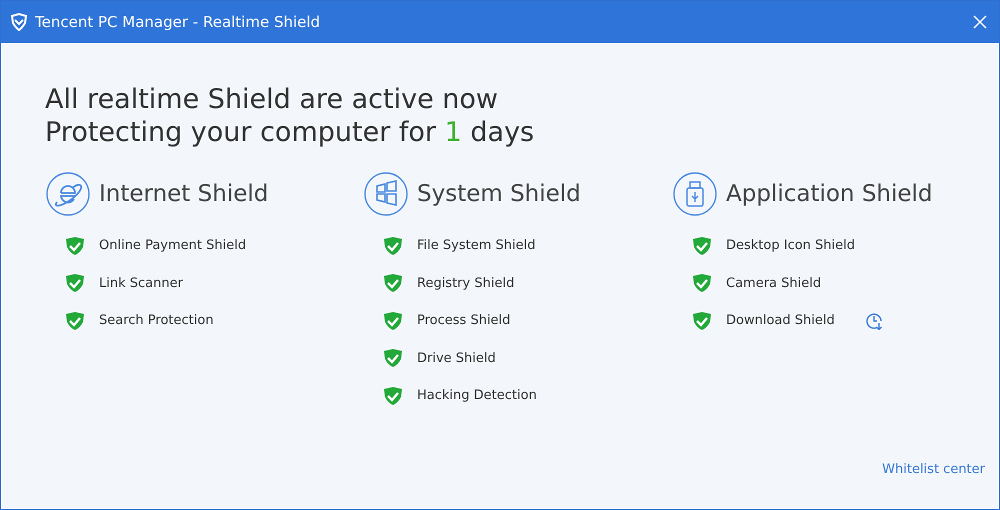  I want to click on shield-label: Process Shield, so click(463, 321).